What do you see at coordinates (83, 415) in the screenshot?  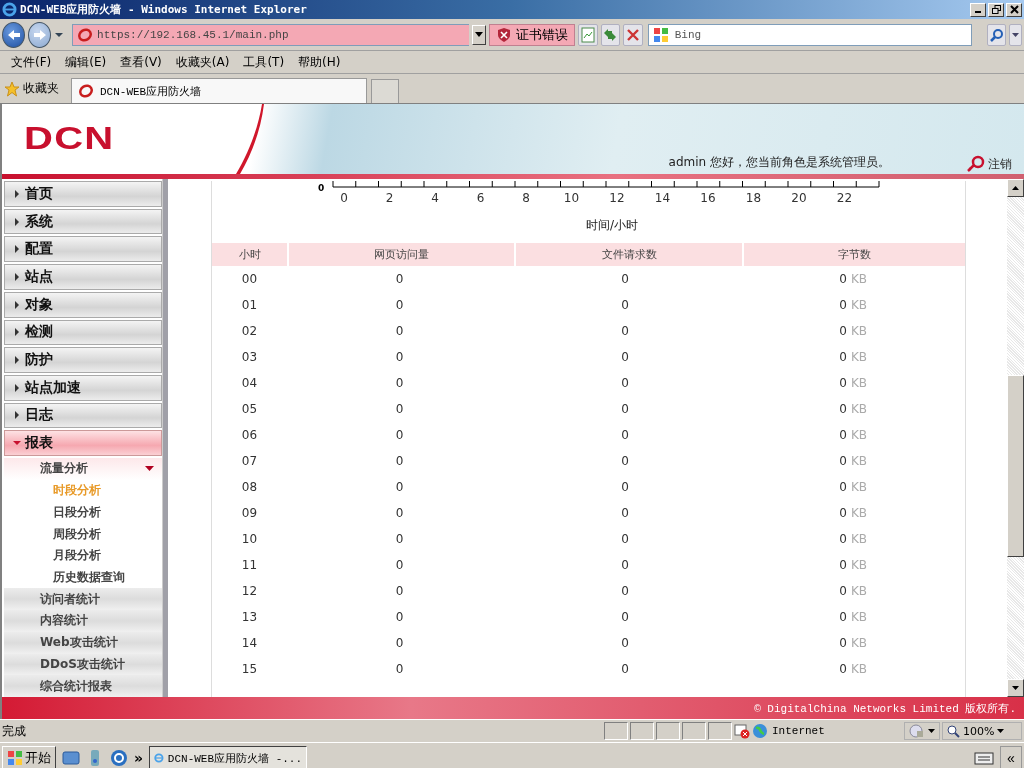 I see `sidebar-item: 日志` at bounding box center [83, 415].